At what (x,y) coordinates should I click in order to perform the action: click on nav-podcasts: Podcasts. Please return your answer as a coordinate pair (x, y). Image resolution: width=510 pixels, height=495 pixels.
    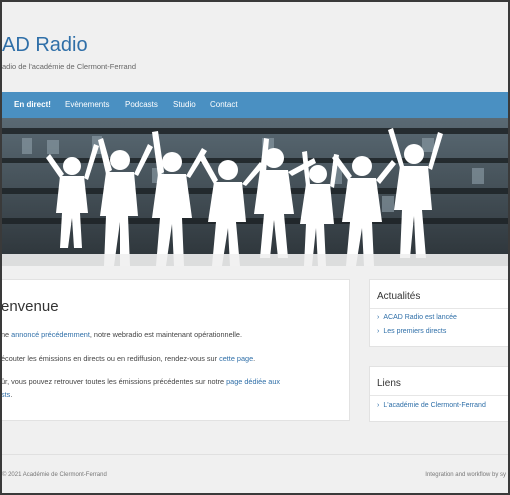
    Looking at the image, I should click on (141, 104).